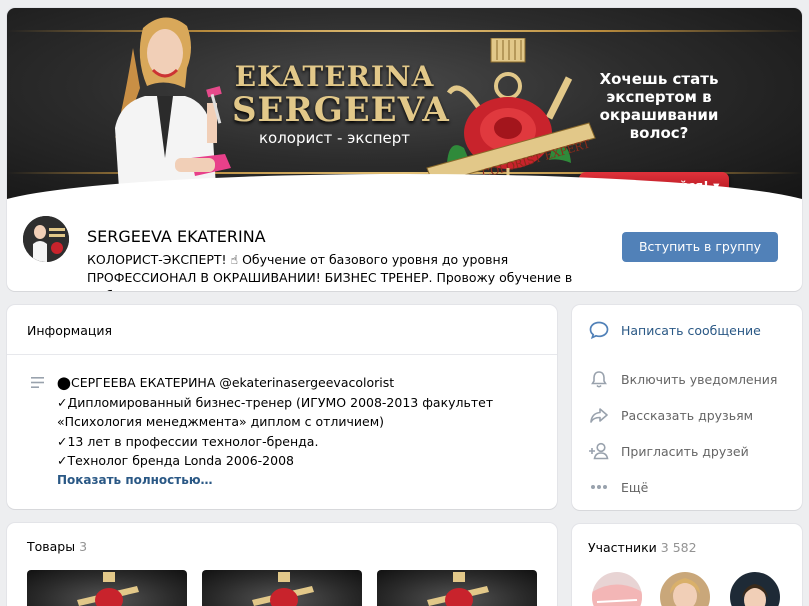 The height and width of the screenshot is (606, 809). Describe the element at coordinates (341, 110) in the screenshot. I see `cover-brand-line2: SERGEEVA` at that location.